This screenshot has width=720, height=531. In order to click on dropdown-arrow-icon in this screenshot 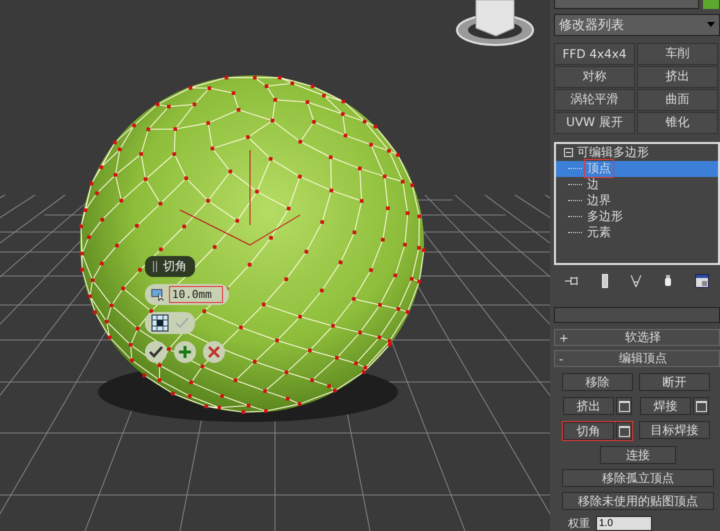, I will do `click(711, 25)`.